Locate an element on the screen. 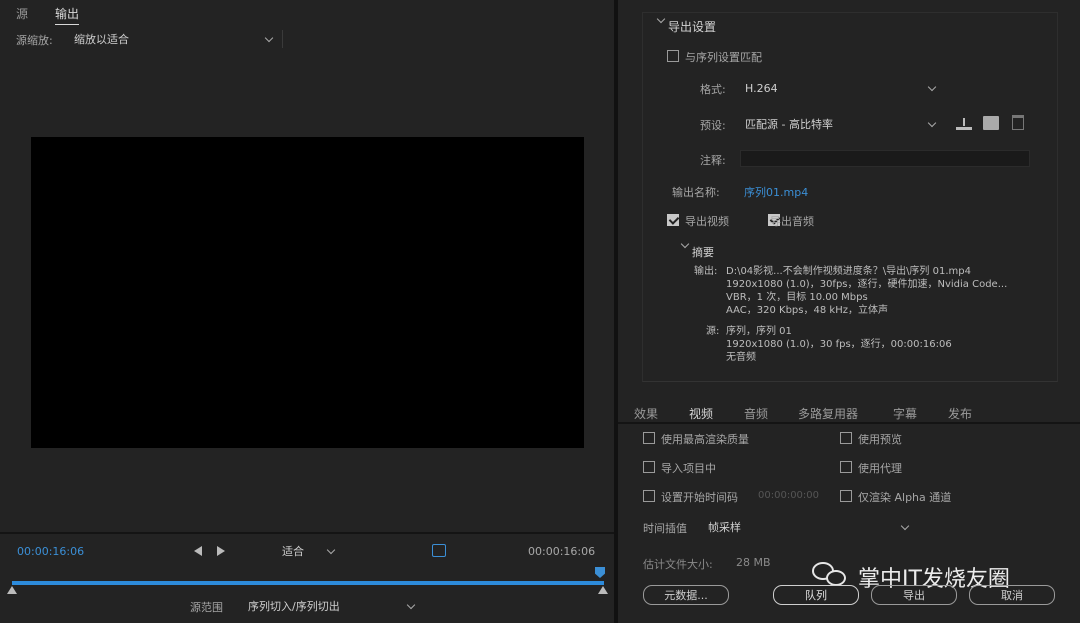 The image size is (1080, 623). tab-publish: 发布 is located at coordinates (960, 413).